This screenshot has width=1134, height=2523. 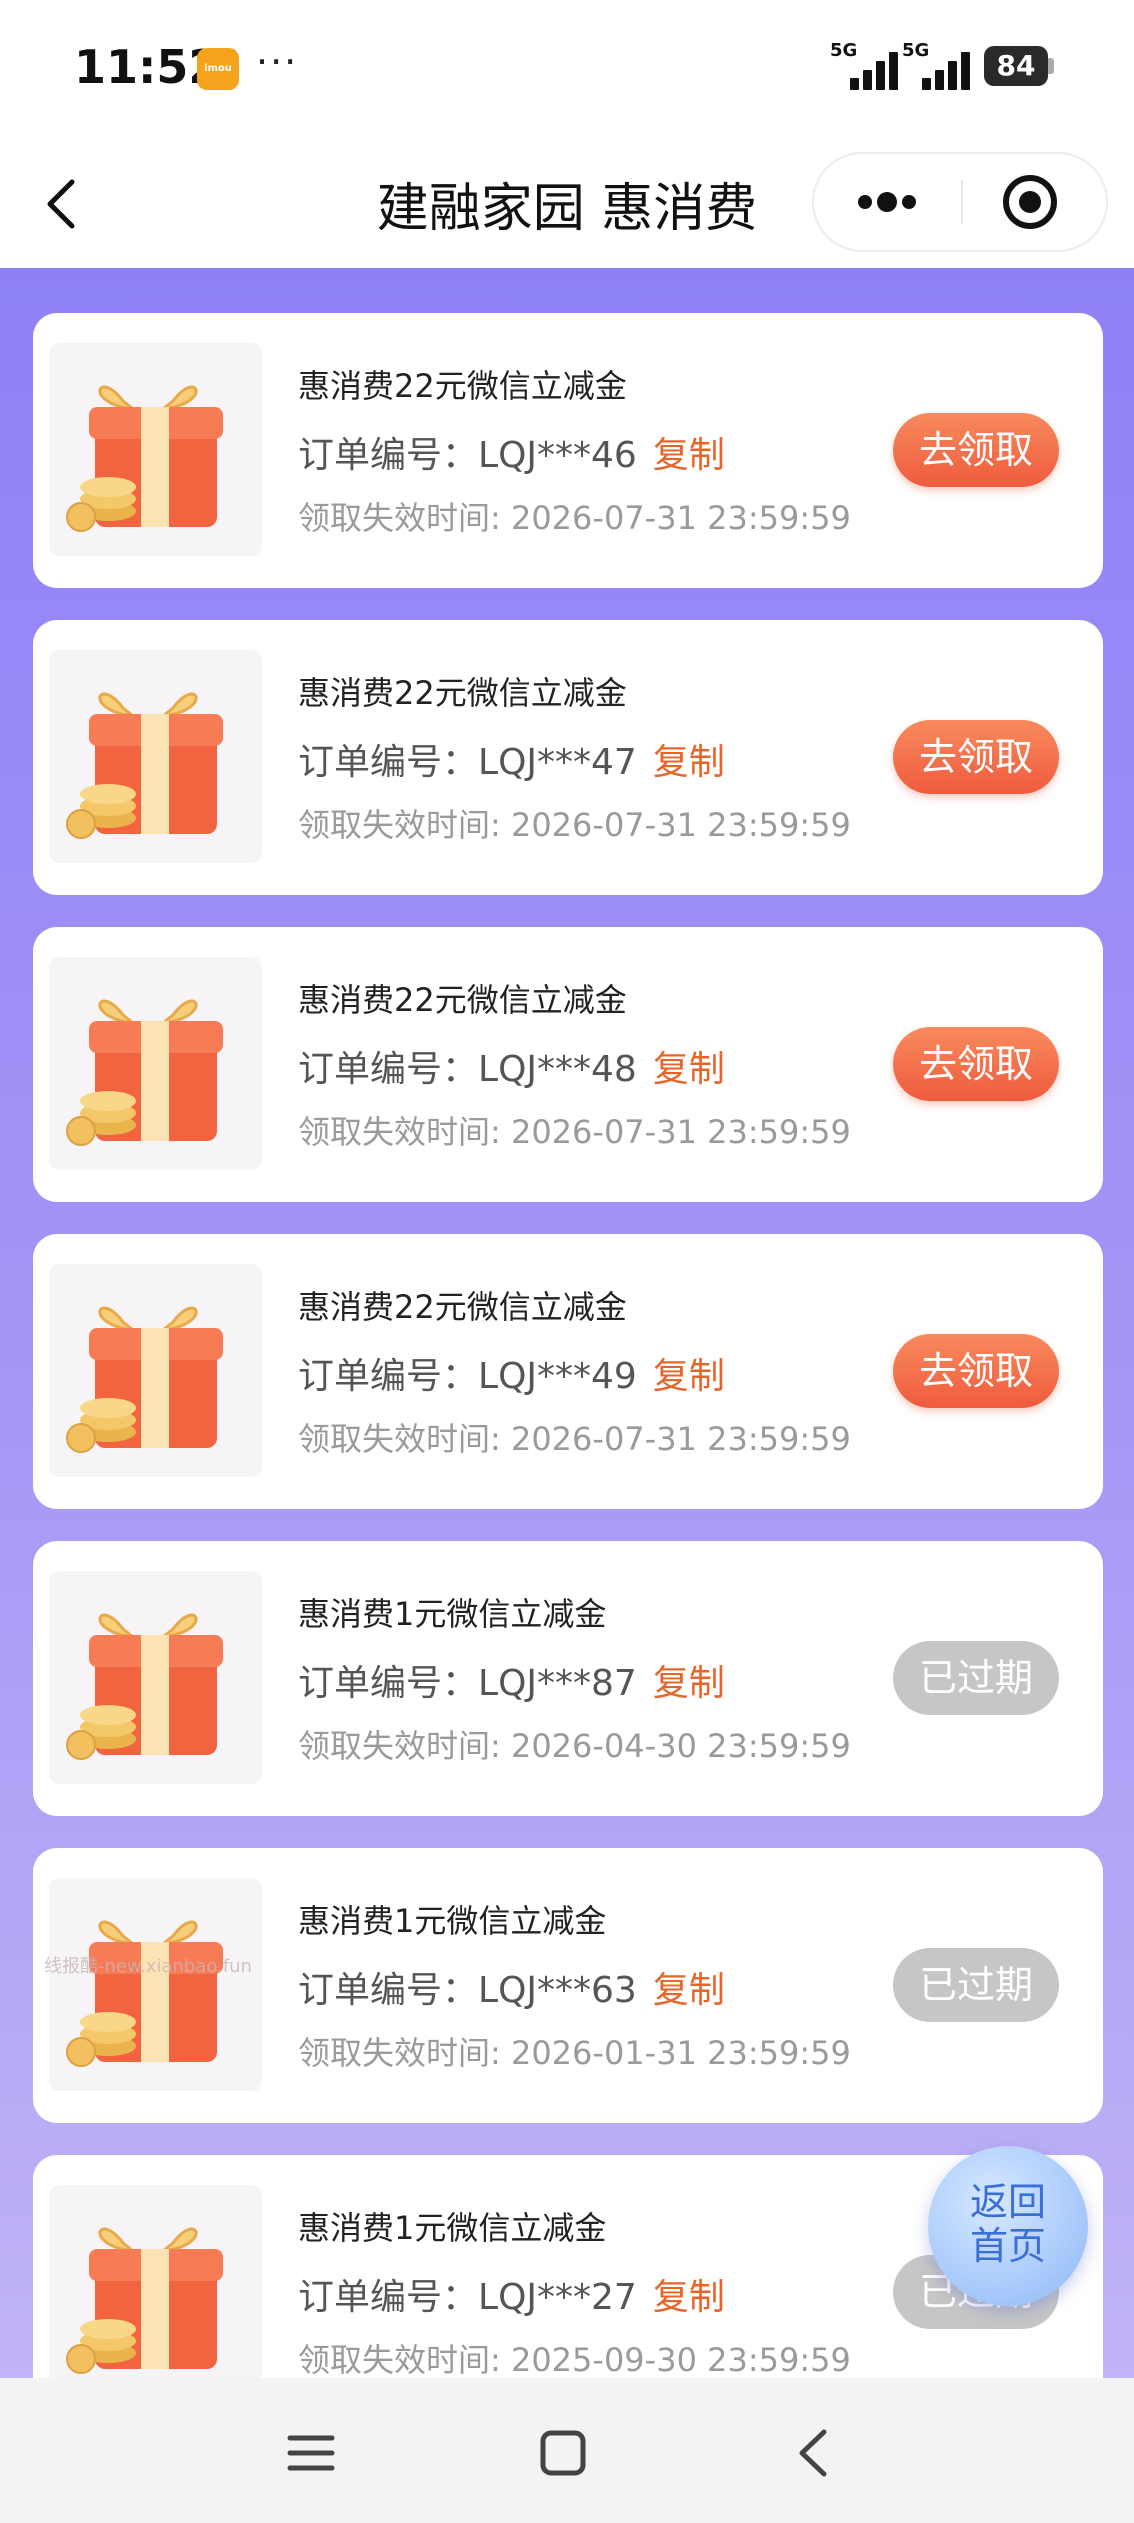 I want to click on order-number: 订单编号：LQJ***49 复制, so click(x=511, y=1373).